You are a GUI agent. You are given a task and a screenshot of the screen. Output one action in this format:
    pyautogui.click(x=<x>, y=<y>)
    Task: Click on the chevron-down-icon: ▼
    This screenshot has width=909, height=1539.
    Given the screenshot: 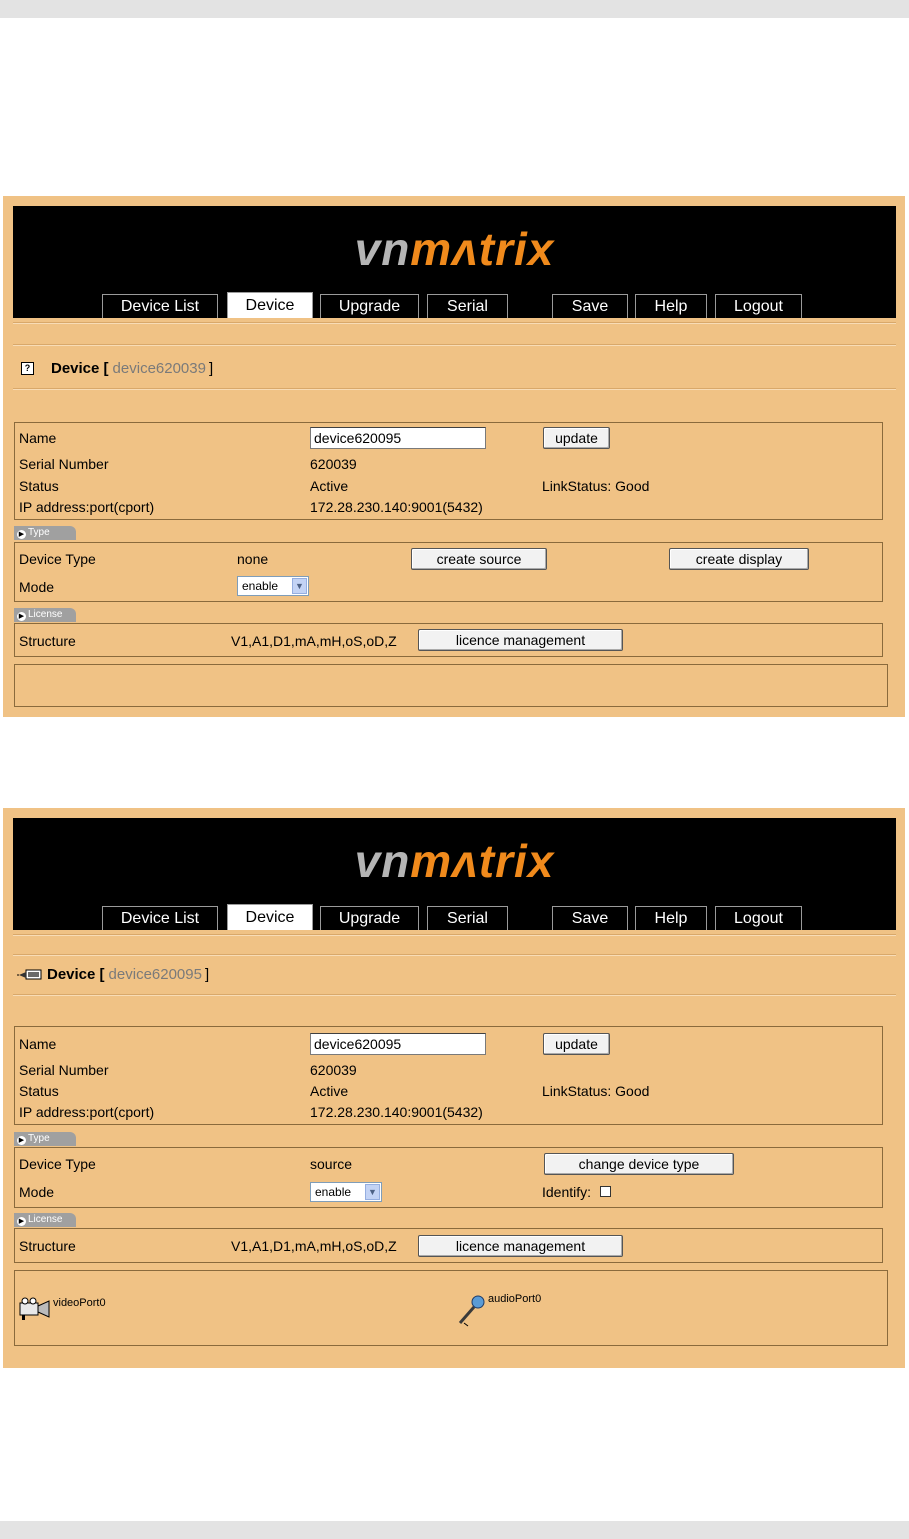 What is the action you would take?
    pyautogui.click(x=299, y=586)
    